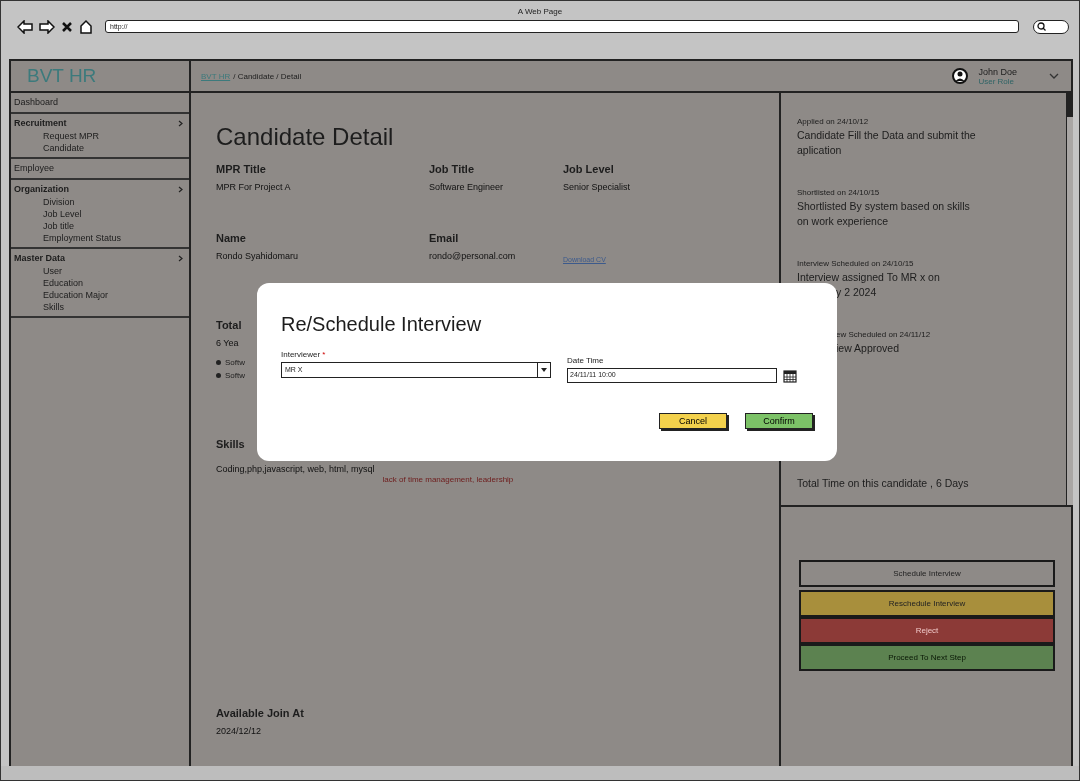  I want to click on confirm-button: Confirm, so click(779, 421).